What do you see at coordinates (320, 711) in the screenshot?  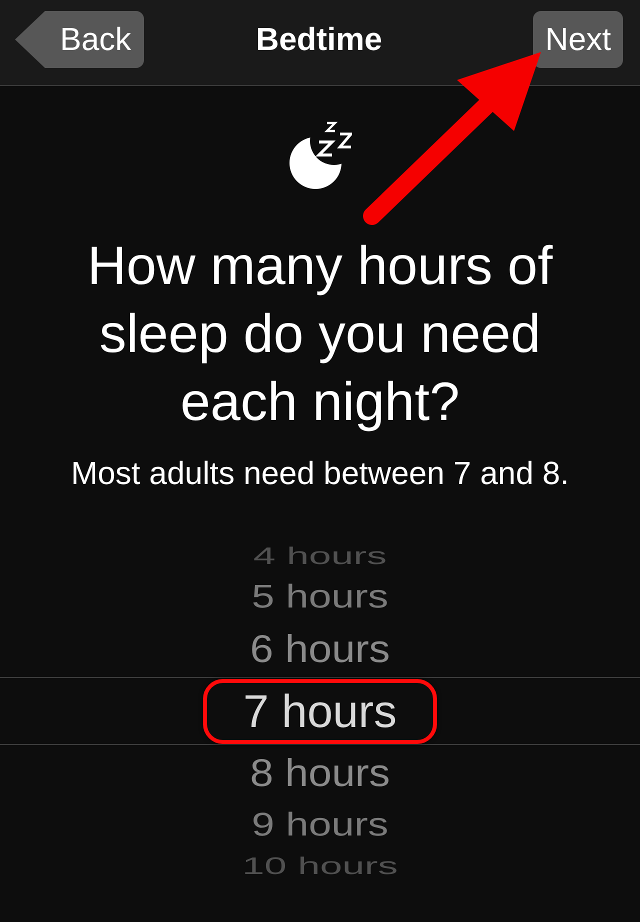 I see `picker-option: 7 hours` at bounding box center [320, 711].